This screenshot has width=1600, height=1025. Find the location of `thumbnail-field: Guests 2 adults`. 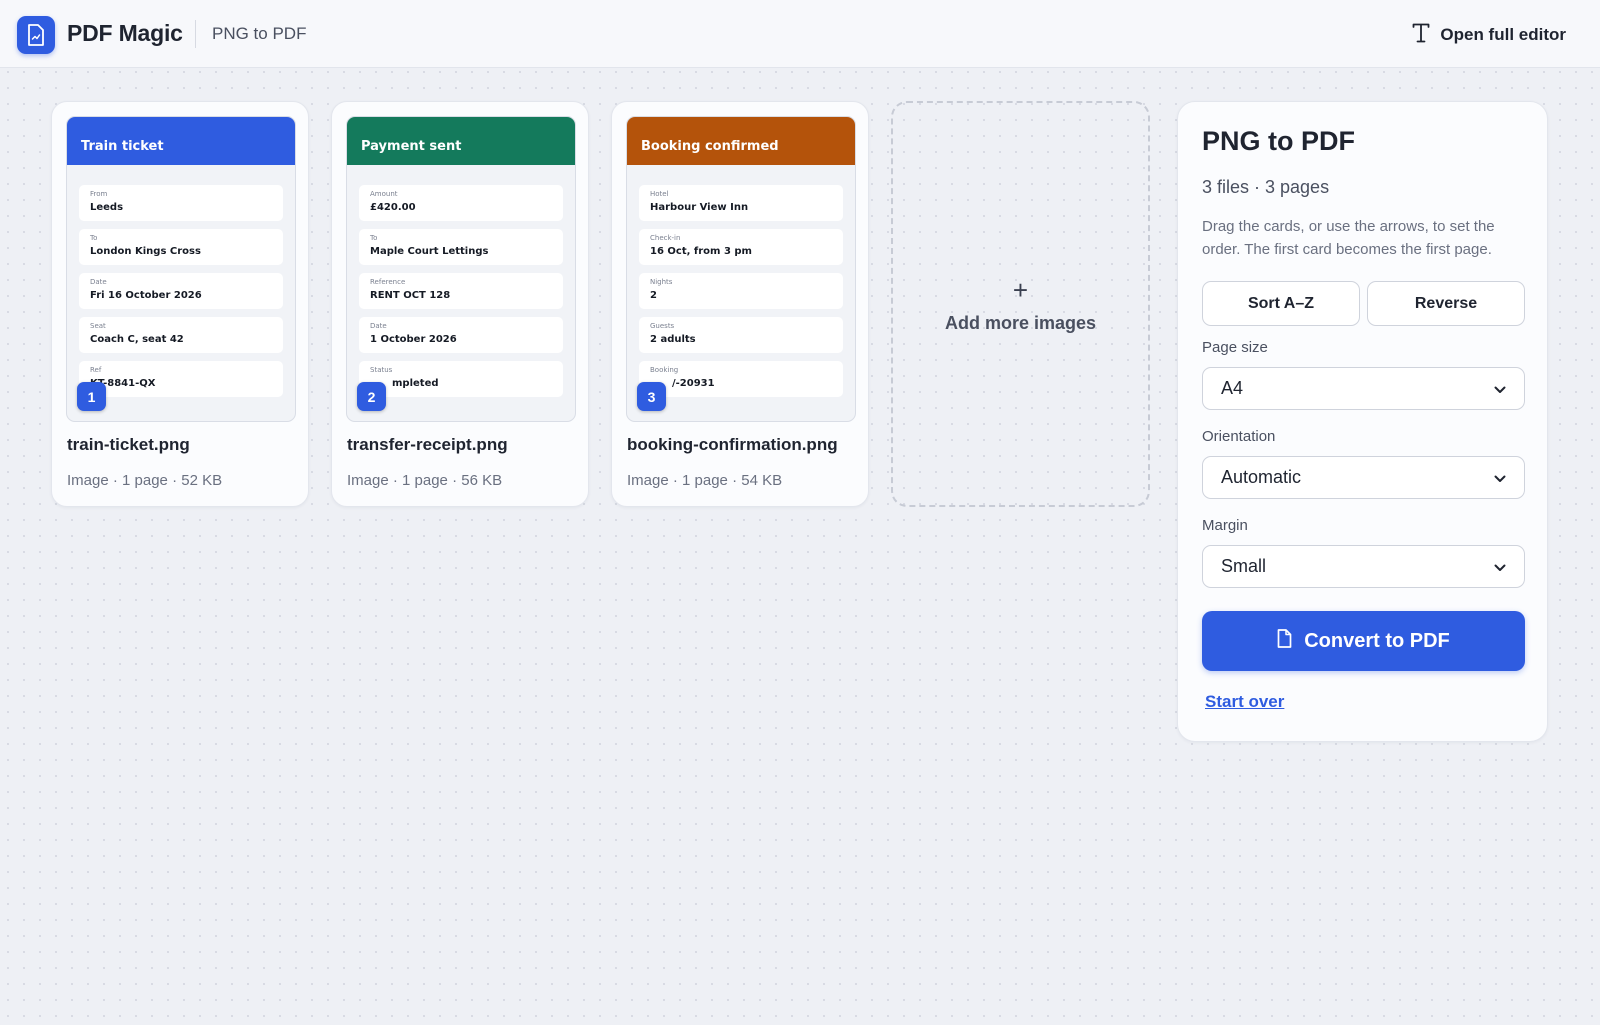

thumbnail-field: Guests 2 adults is located at coordinates (741, 335).